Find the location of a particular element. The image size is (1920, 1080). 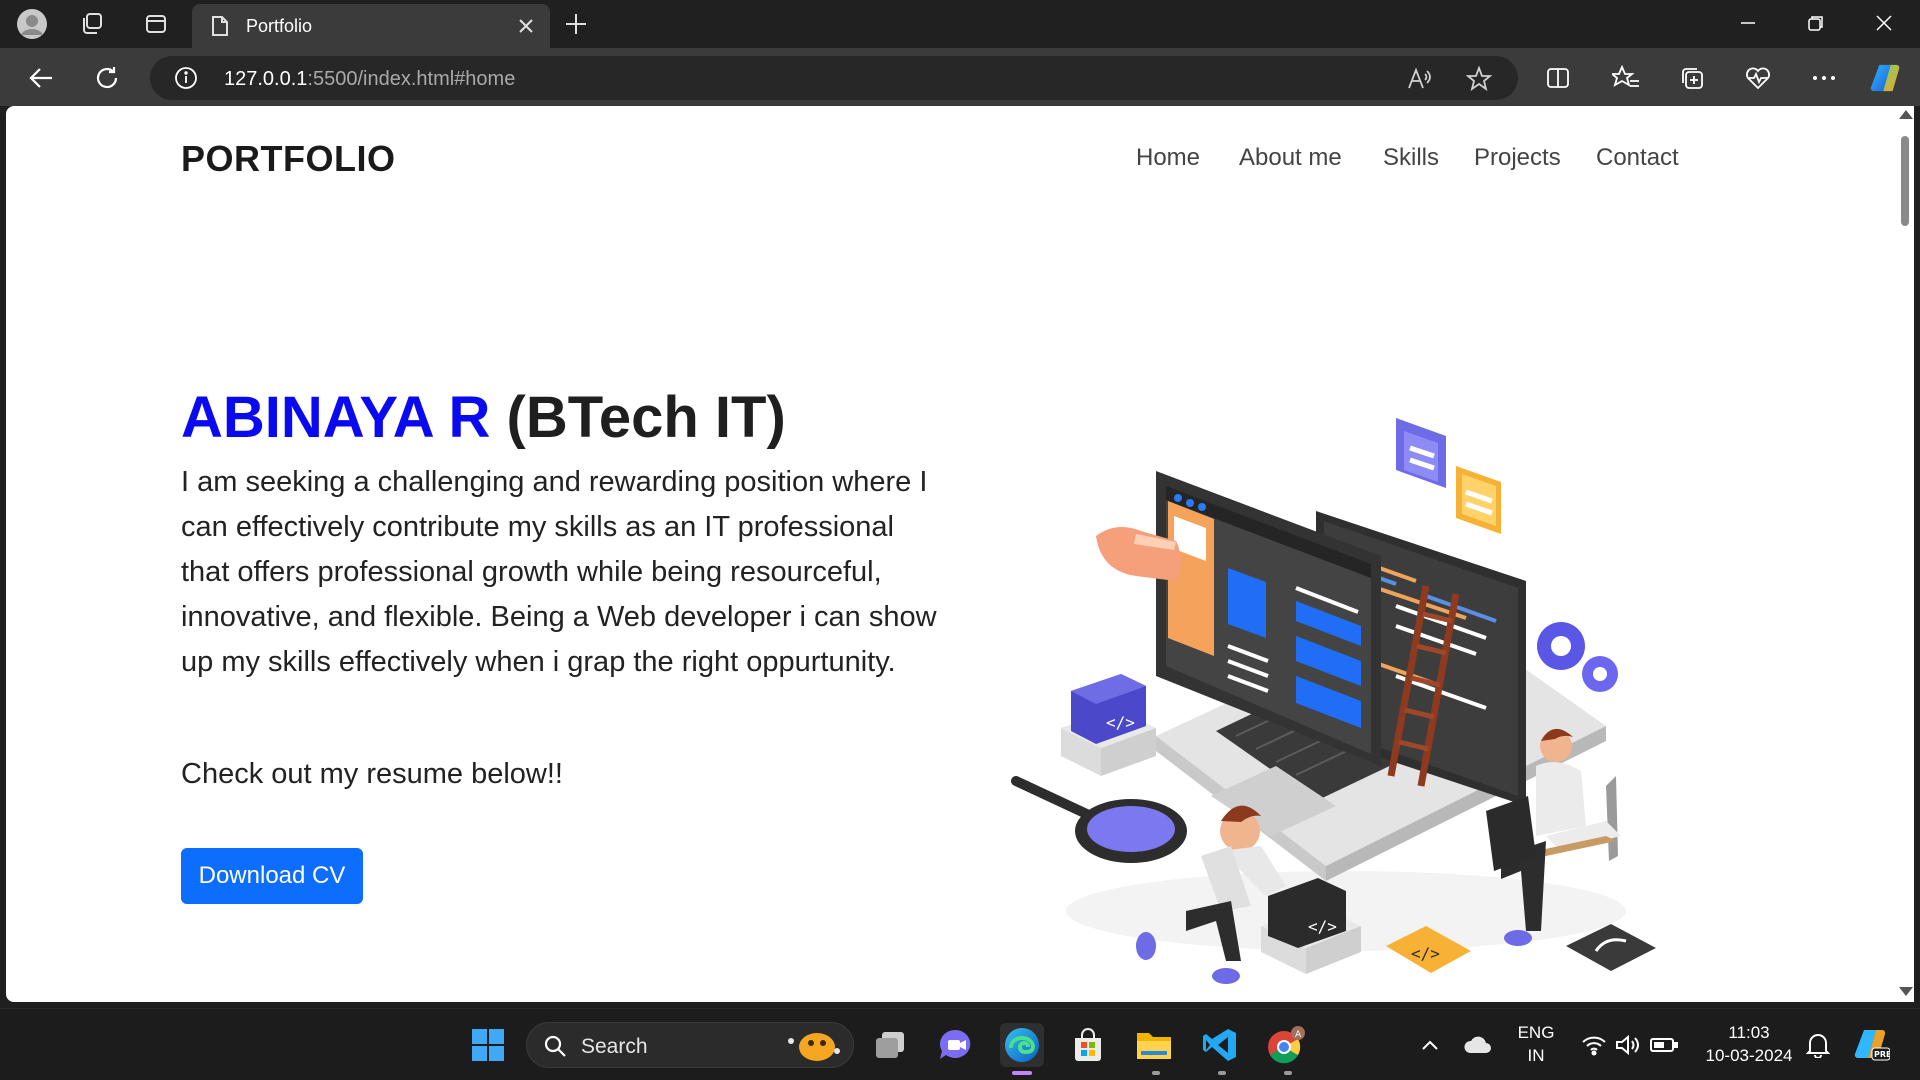

browser-toolbar: 127.0.0.1:5500/index.html#home is located at coordinates (960, 77).